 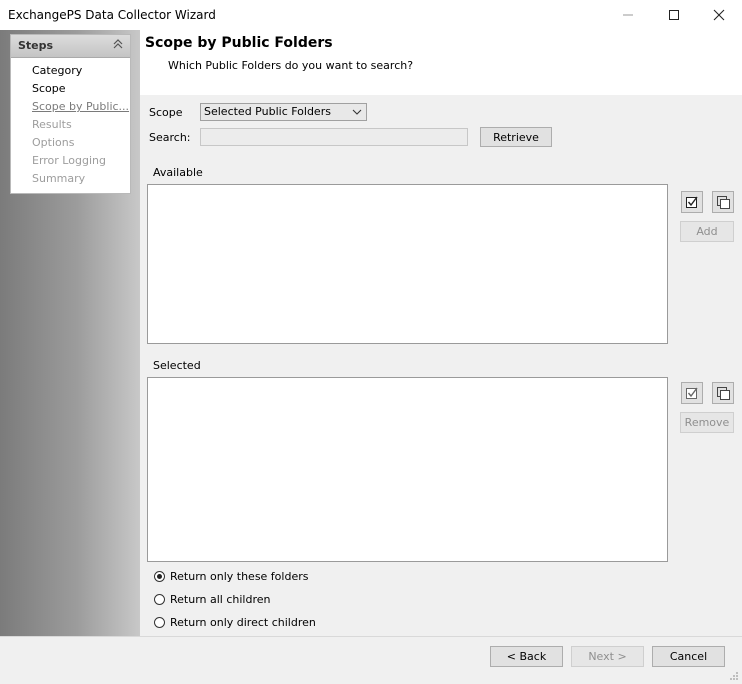 I want to click on next-button: Next >, so click(x=607, y=656).